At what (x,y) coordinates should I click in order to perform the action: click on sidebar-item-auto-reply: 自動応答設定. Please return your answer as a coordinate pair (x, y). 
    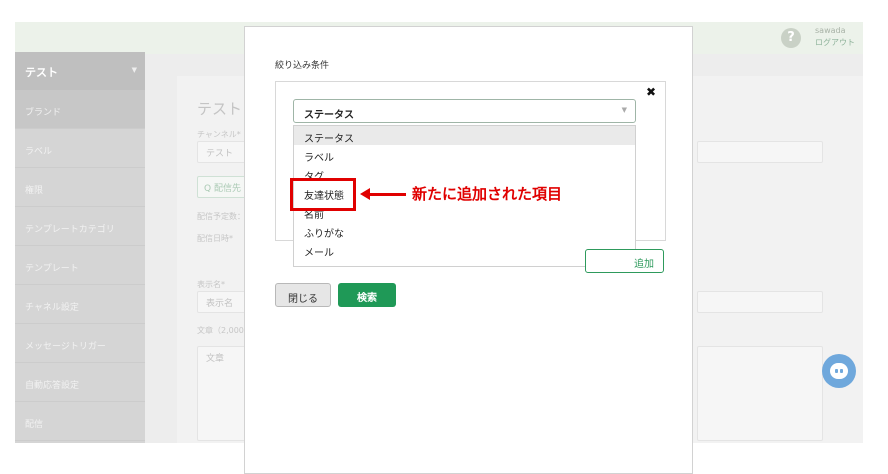
    Looking at the image, I should click on (80, 382).